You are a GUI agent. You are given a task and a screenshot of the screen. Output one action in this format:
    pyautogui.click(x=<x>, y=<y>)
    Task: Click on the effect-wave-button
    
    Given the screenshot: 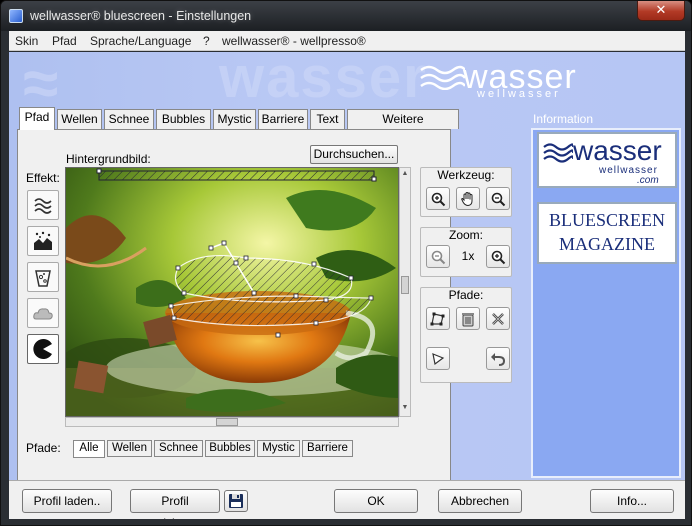 What is the action you would take?
    pyautogui.click(x=43, y=205)
    